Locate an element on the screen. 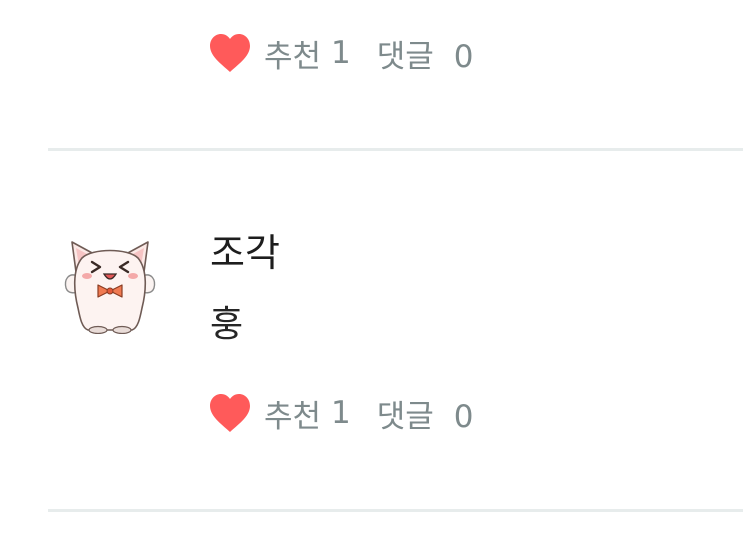 The image size is (743, 558). avatar is located at coordinates (110, 285).